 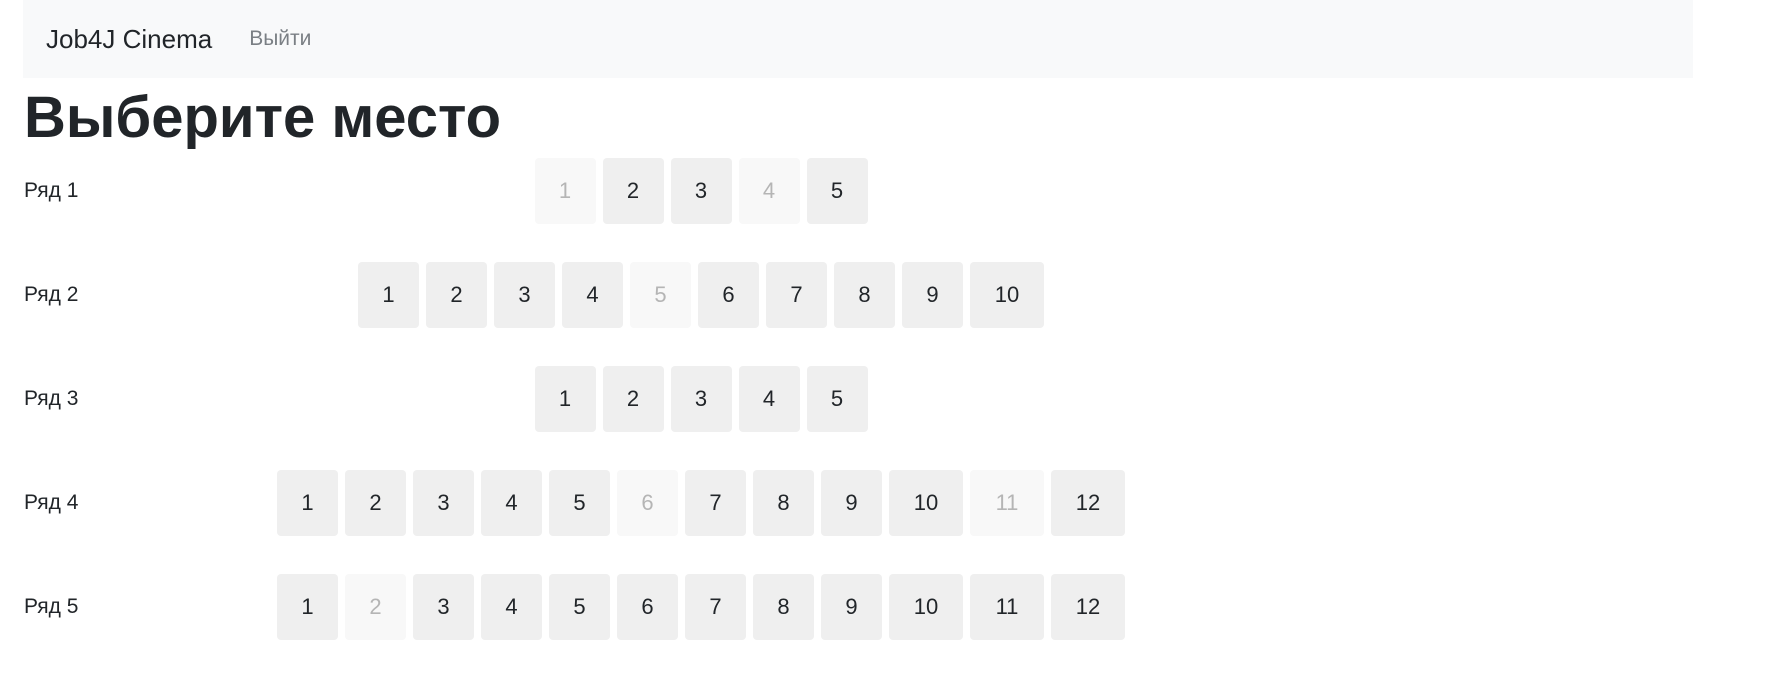 What do you see at coordinates (129, 39) in the screenshot?
I see `brand-link: Job4J Cinema` at bounding box center [129, 39].